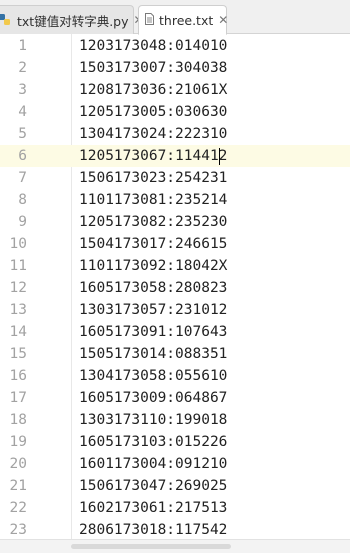  I want to click on editor-line: 16 1304173058:055610, so click(175, 376).